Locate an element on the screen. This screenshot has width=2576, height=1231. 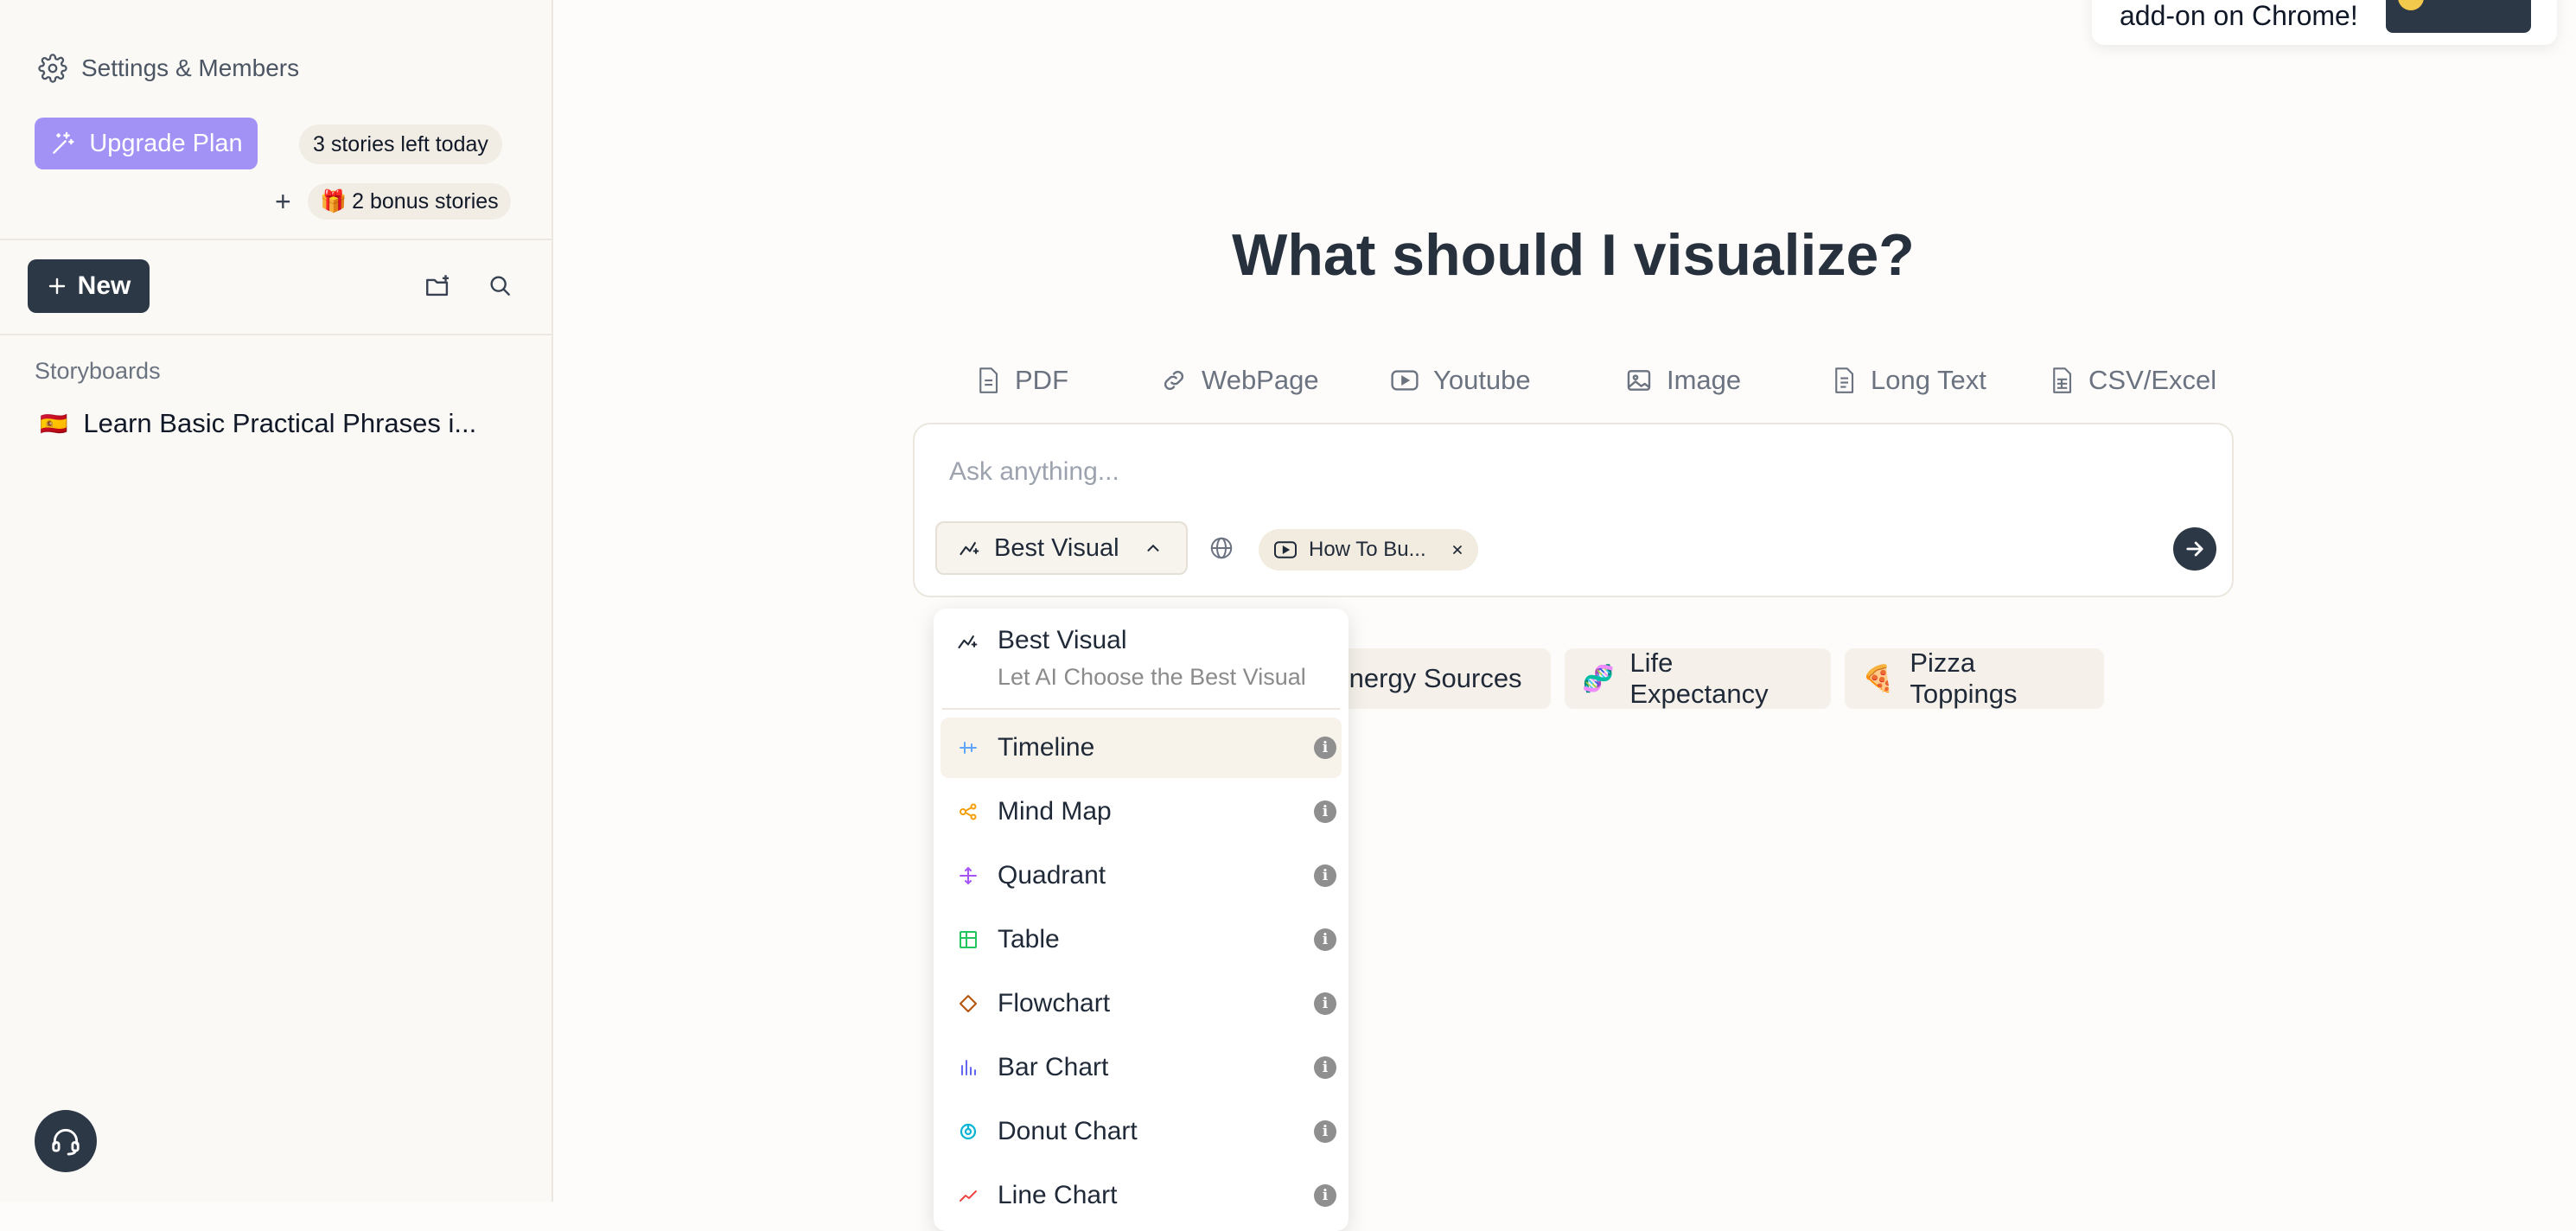
suggestion-label: Energy Sources is located at coordinates (1426, 678).